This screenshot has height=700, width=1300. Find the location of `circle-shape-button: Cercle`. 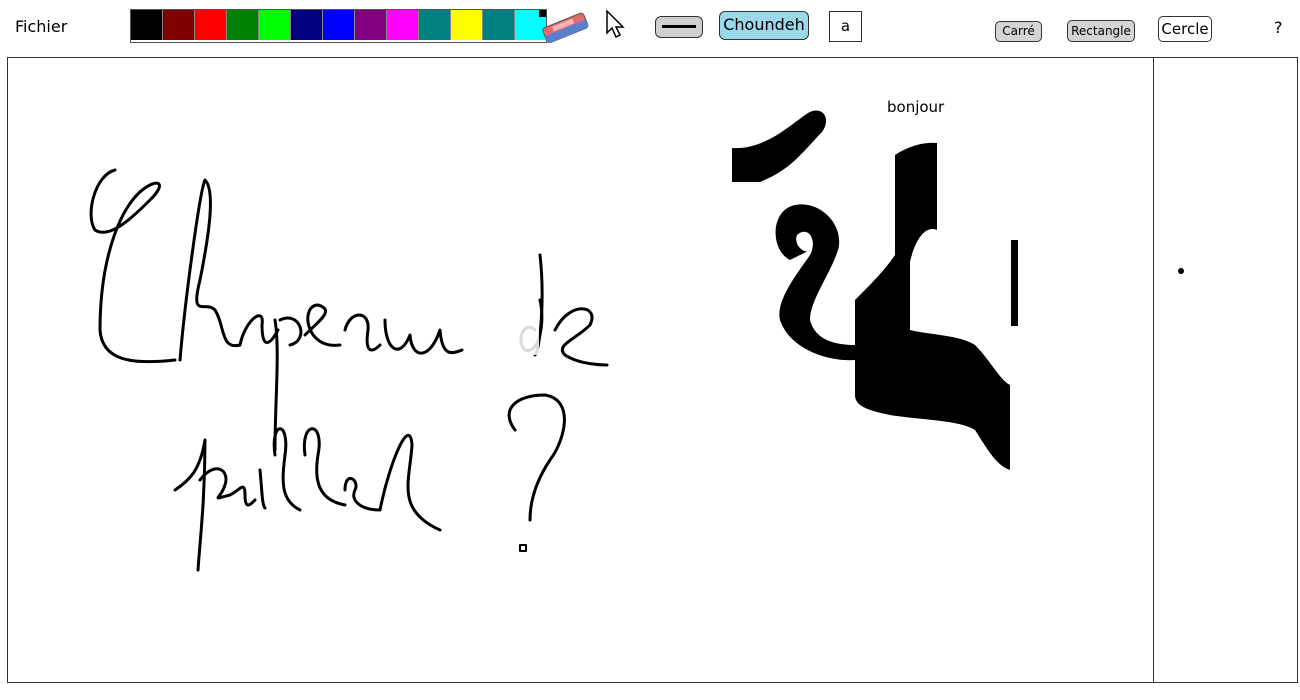

circle-shape-button: Cercle is located at coordinates (1185, 29).